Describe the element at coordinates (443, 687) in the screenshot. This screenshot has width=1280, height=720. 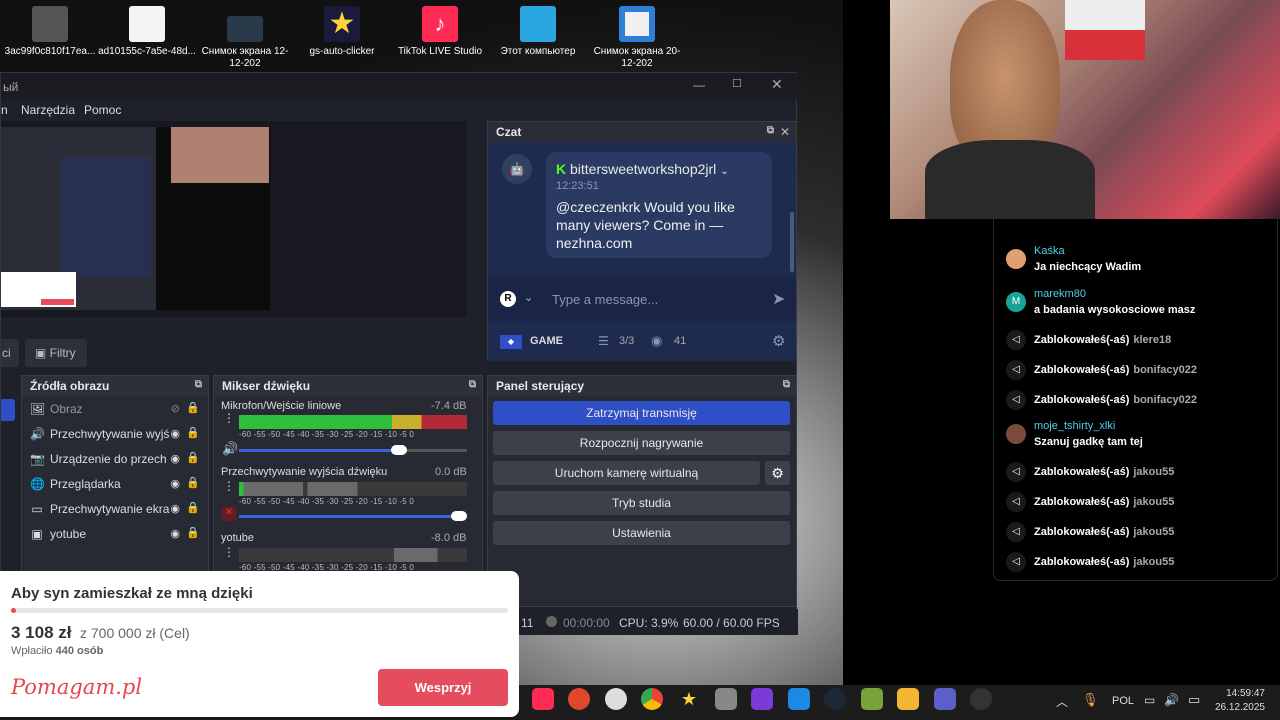
I see `donate-button: Wesprzyj` at that location.